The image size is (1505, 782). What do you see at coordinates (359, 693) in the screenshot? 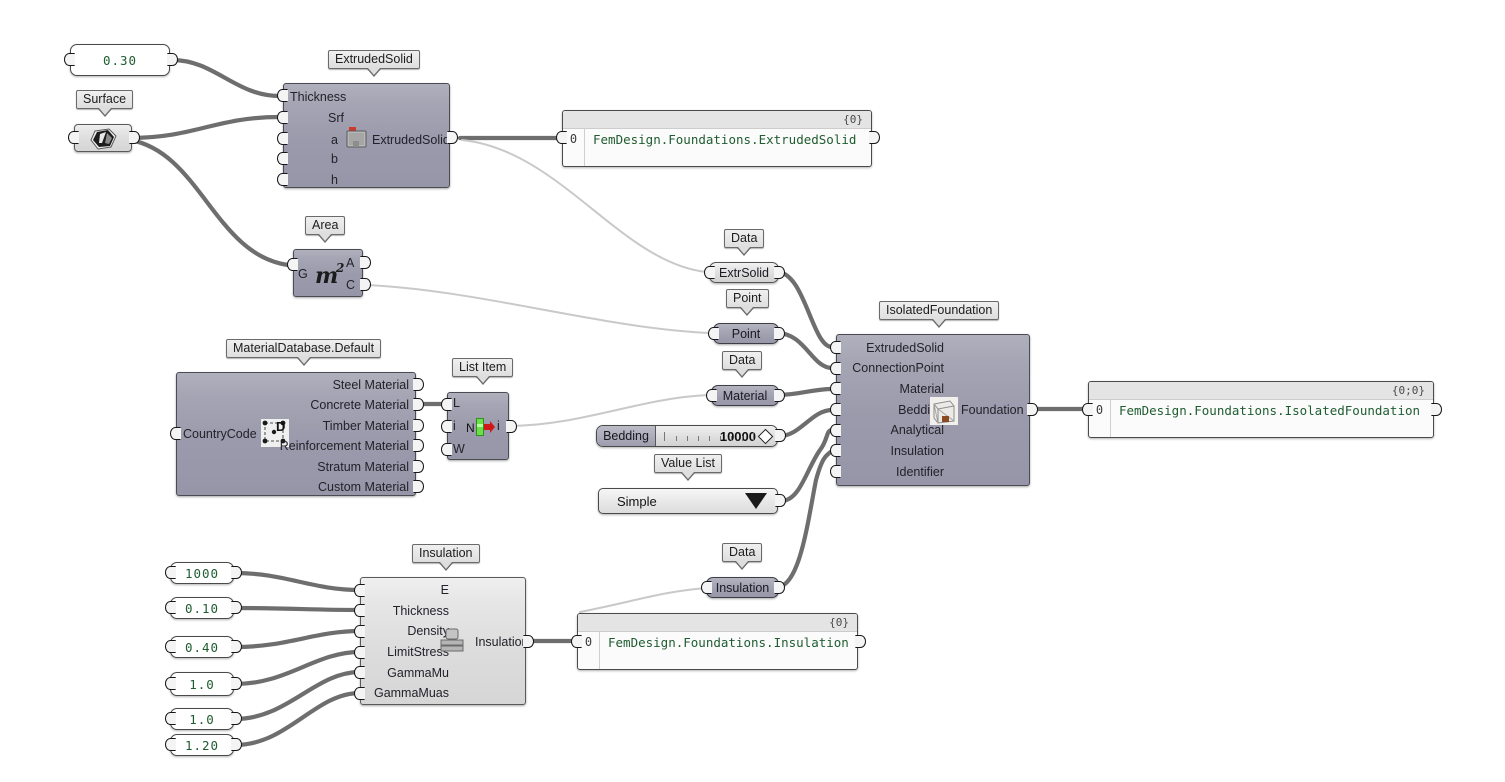
I see `port-in-ins-gammamuas` at bounding box center [359, 693].